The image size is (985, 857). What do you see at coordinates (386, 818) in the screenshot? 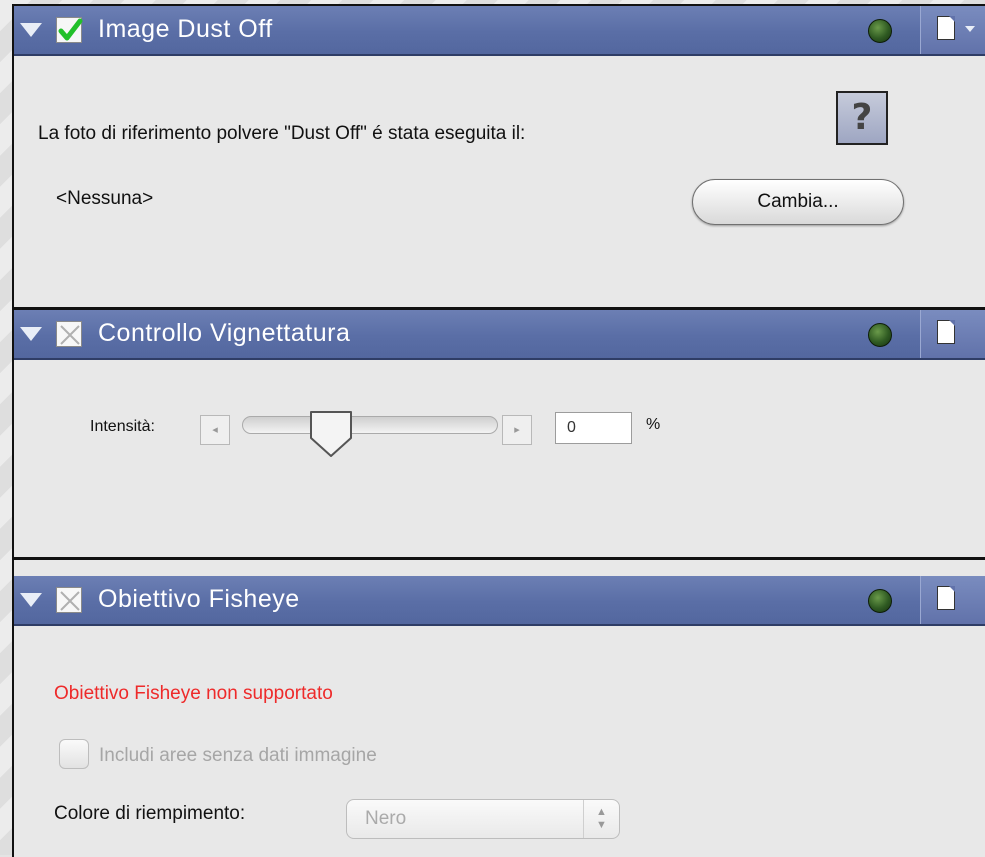
I see `fill-color-value: Nero` at bounding box center [386, 818].